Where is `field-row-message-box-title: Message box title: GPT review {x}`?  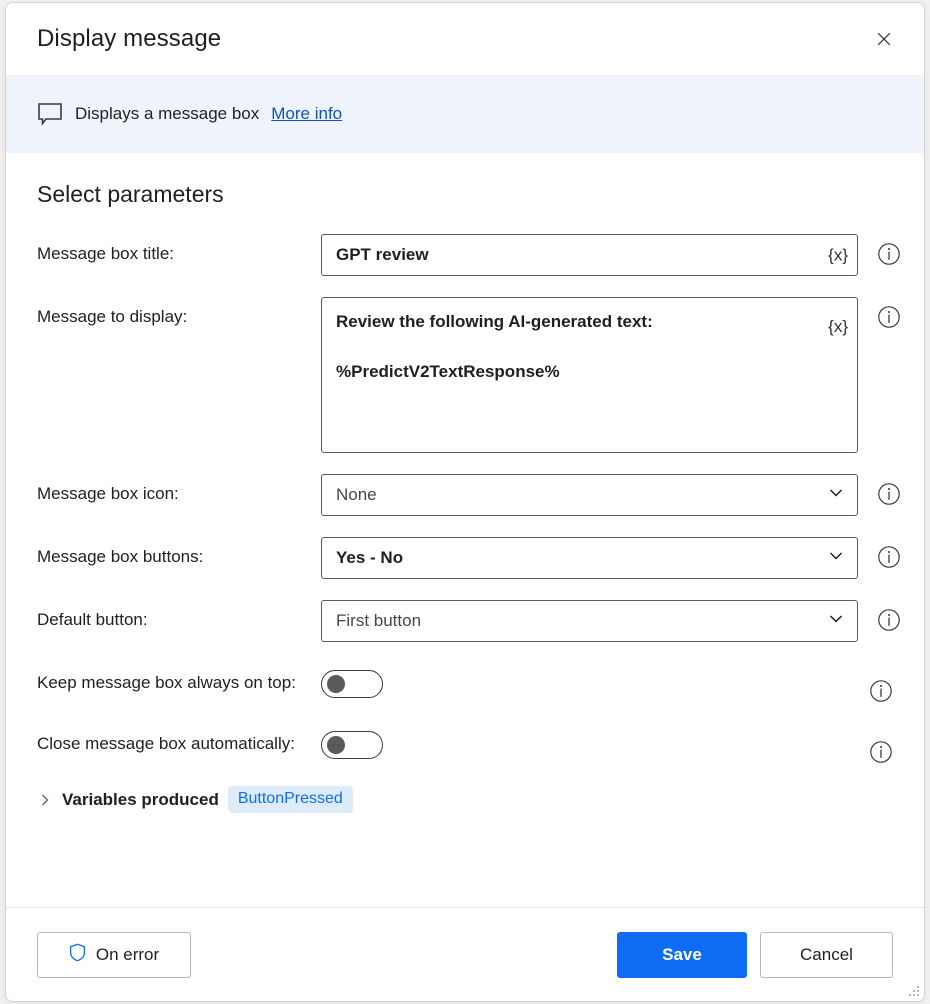
field-row-message-box-title: Message box title: GPT review {x} is located at coordinates (468, 255).